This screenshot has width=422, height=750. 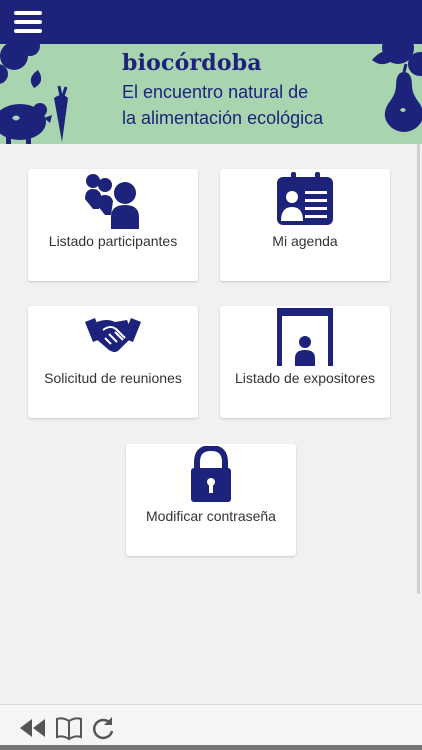 I want to click on agenda-label: Mi agenda, so click(x=305, y=241).